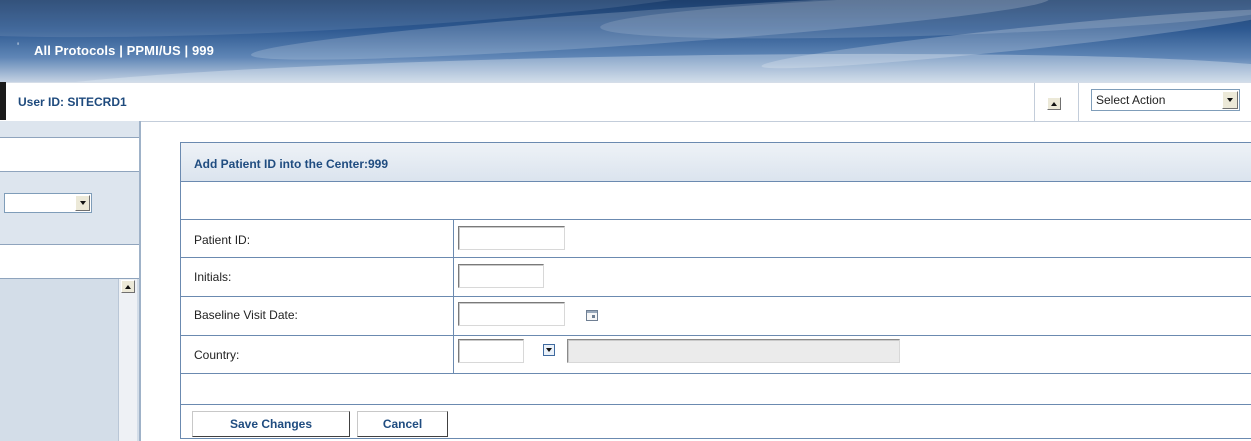  Describe the element at coordinates (716, 162) in the screenshot. I see `form-header: Add Patient ID into the Center:999` at that location.